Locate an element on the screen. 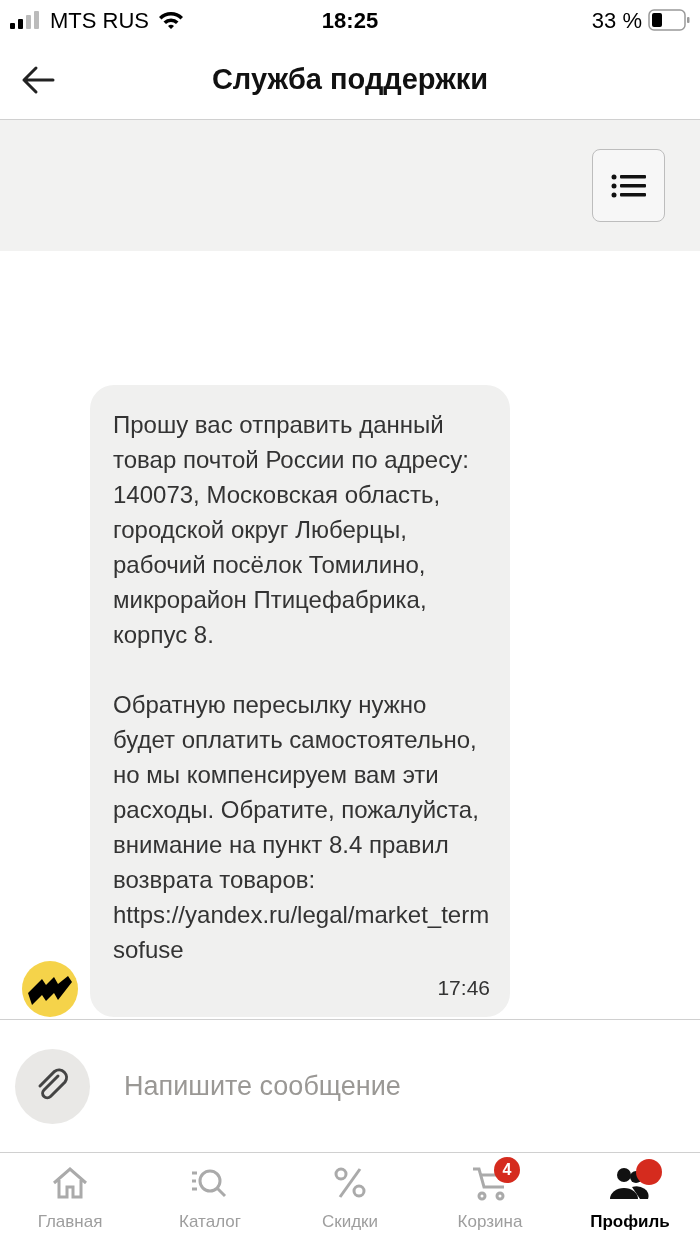 The width and height of the screenshot is (700, 1245). count-badge: 4 is located at coordinates (507, 1170).